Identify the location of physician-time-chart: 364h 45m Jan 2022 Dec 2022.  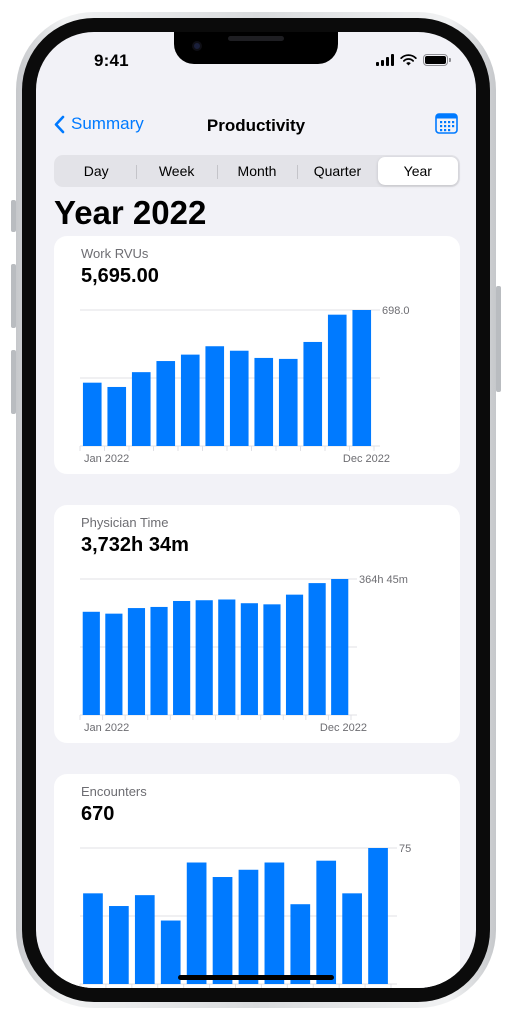
(243, 654).